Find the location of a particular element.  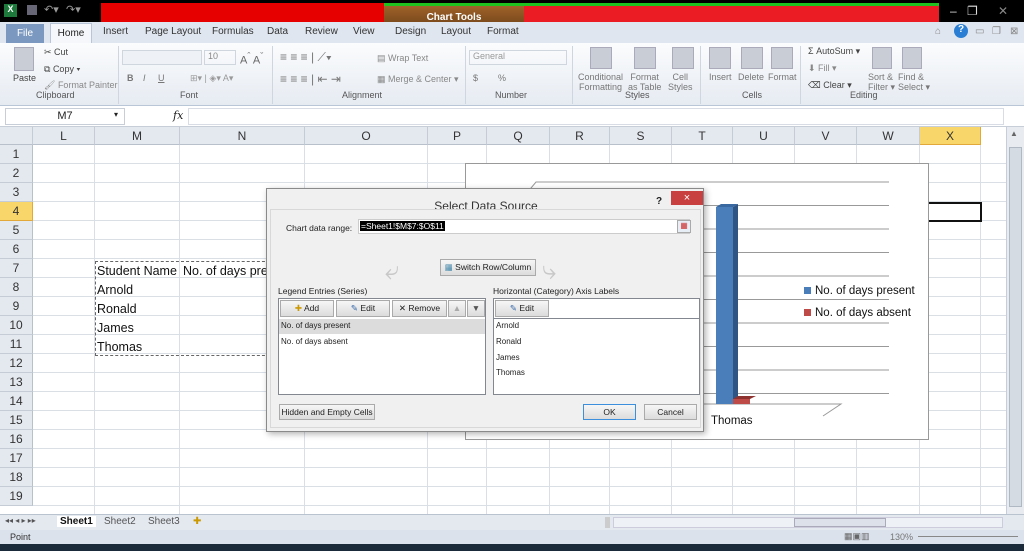

insert-cells-icon is located at coordinates (720, 58).